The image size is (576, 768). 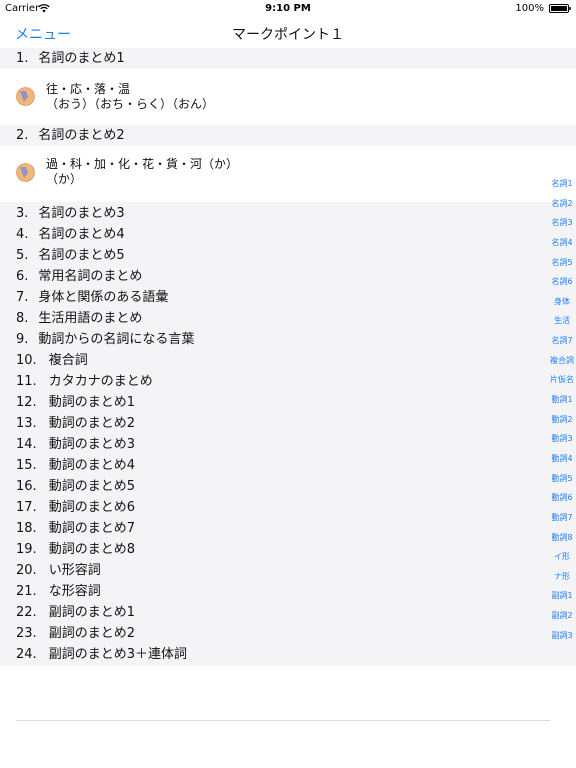 What do you see at coordinates (68, 360) in the screenshot?
I see `section-title: 複合詞` at bounding box center [68, 360].